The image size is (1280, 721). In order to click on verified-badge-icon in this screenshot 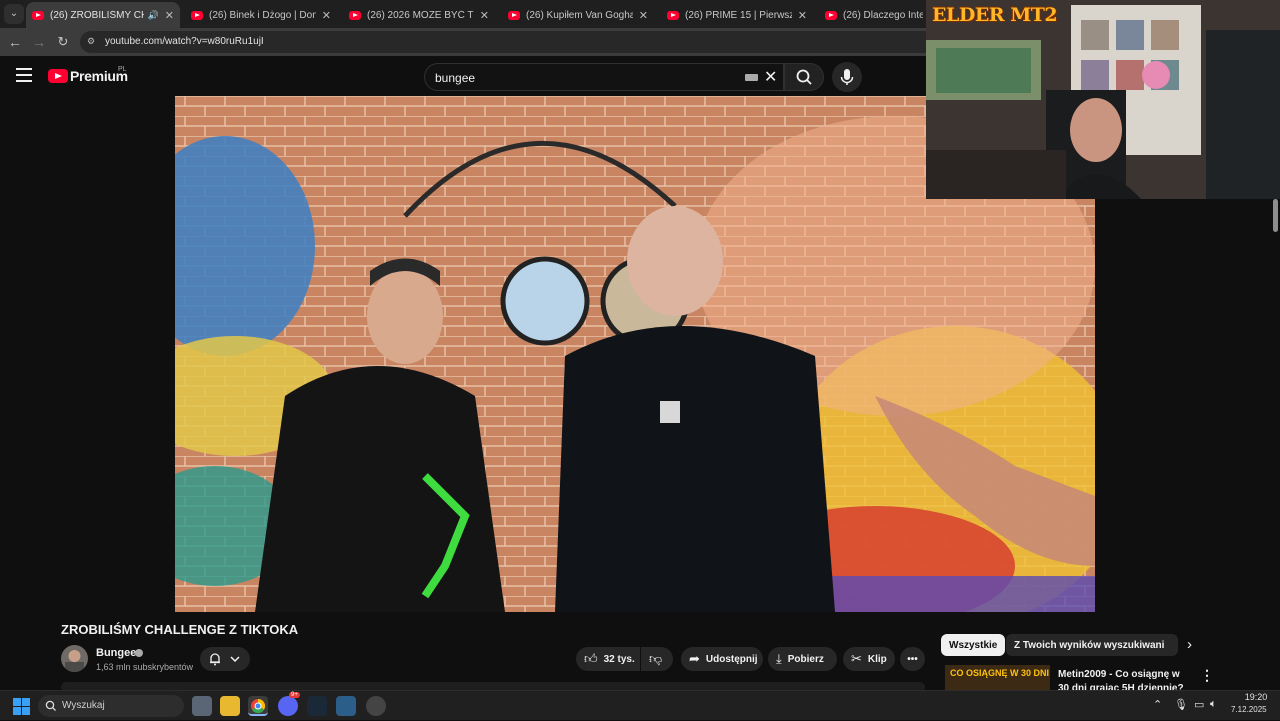, I will do `click(139, 653)`.